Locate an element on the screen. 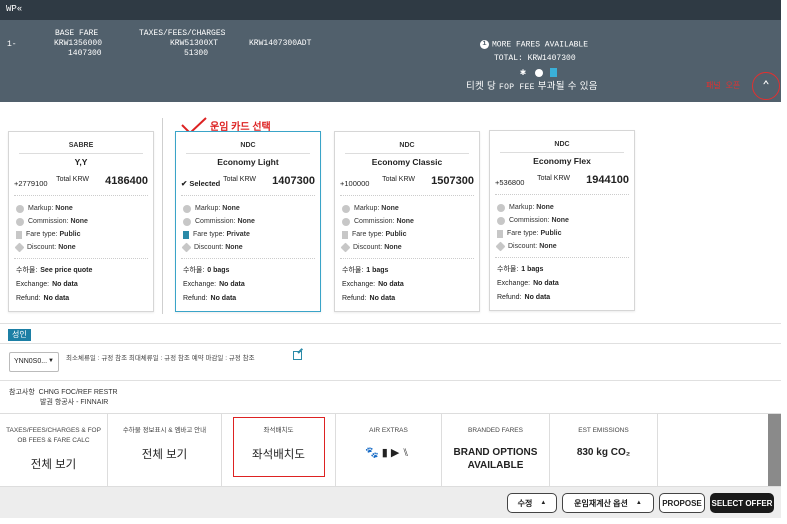  reference-line-2: 발권 항공사 - FINNAIR is located at coordinates (74, 402).